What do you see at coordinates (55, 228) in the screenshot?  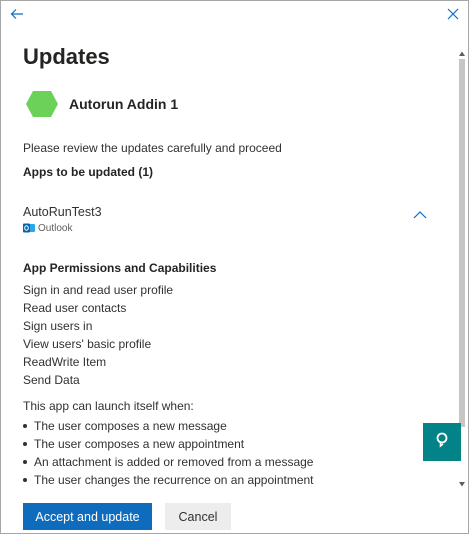 I see `app-host-label: Outlook` at bounding box center [55, 228].